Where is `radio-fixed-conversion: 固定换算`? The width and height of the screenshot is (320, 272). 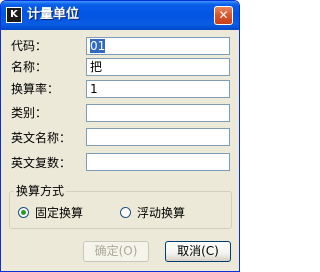
radio-fixed-conversion: 固定换算 is located at coordinates (50, 213).